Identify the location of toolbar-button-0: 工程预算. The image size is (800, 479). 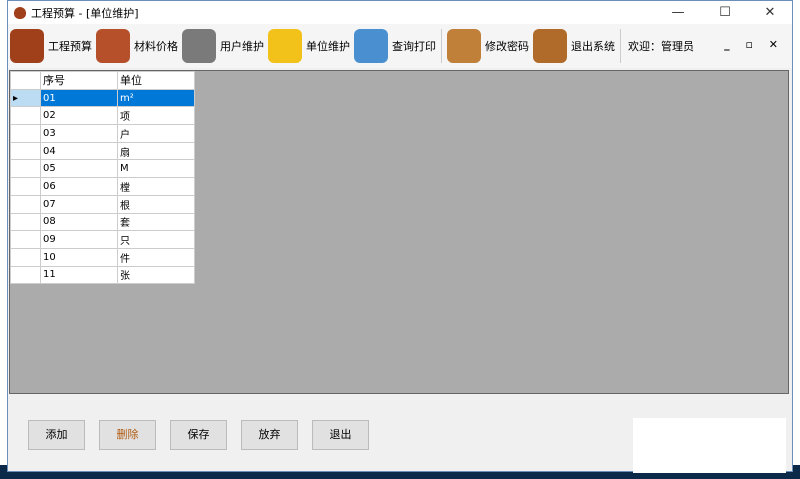
(51, 46).